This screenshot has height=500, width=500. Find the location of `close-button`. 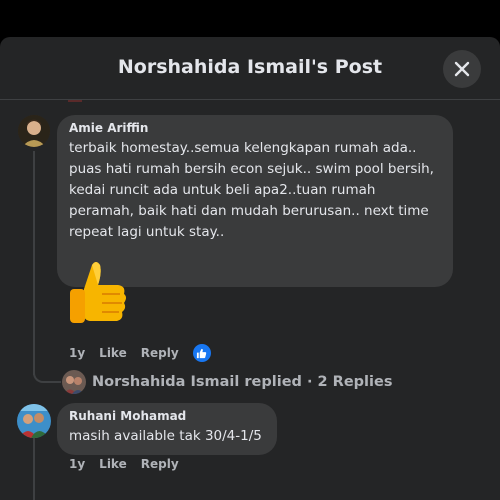

close-button is located at coordinates (462, 69).